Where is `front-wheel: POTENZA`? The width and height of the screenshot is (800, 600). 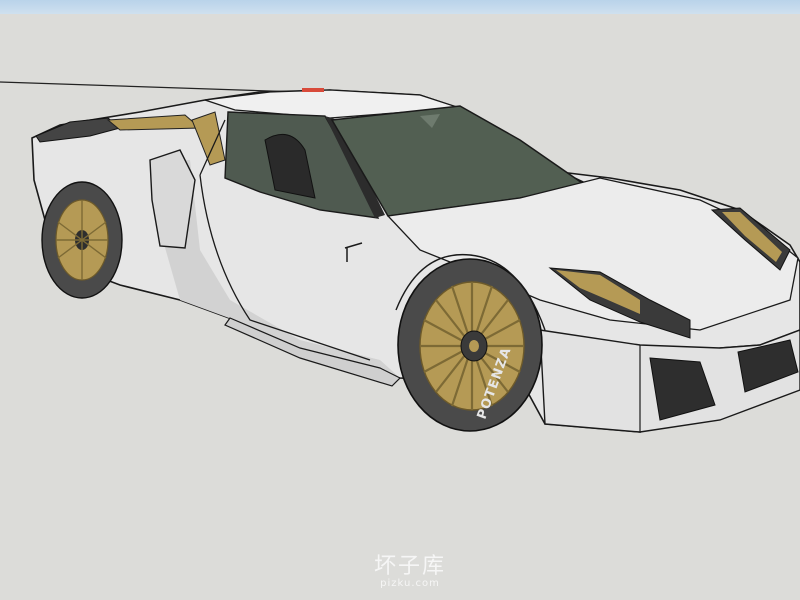 front-wheel: POTENZA is located at coordinates (470, 345).